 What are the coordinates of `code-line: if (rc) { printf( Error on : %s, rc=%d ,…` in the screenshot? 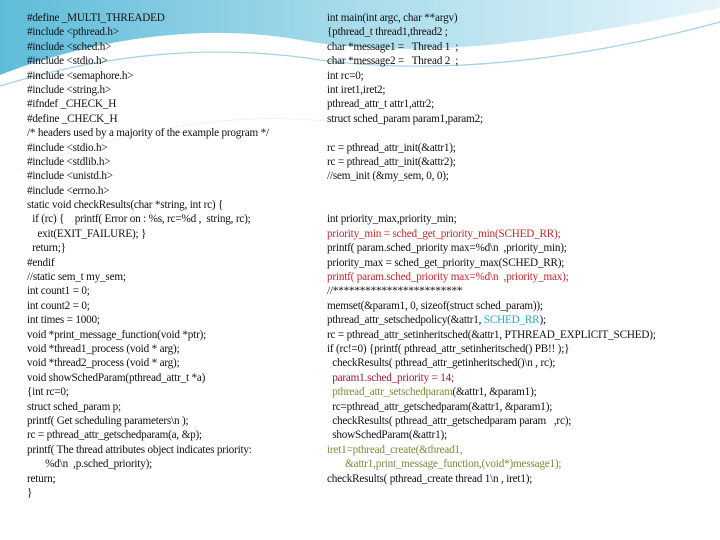 It's located at (172, 219).